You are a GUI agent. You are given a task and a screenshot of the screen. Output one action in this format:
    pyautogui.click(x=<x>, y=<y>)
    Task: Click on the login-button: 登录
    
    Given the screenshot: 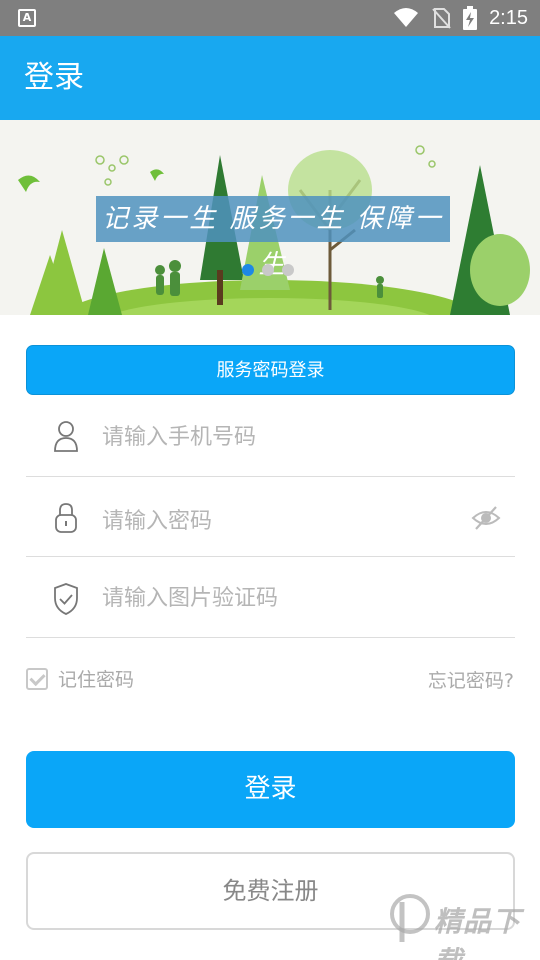 What is the action you would take?
    pyautogui.click(x=270, y=789)
    